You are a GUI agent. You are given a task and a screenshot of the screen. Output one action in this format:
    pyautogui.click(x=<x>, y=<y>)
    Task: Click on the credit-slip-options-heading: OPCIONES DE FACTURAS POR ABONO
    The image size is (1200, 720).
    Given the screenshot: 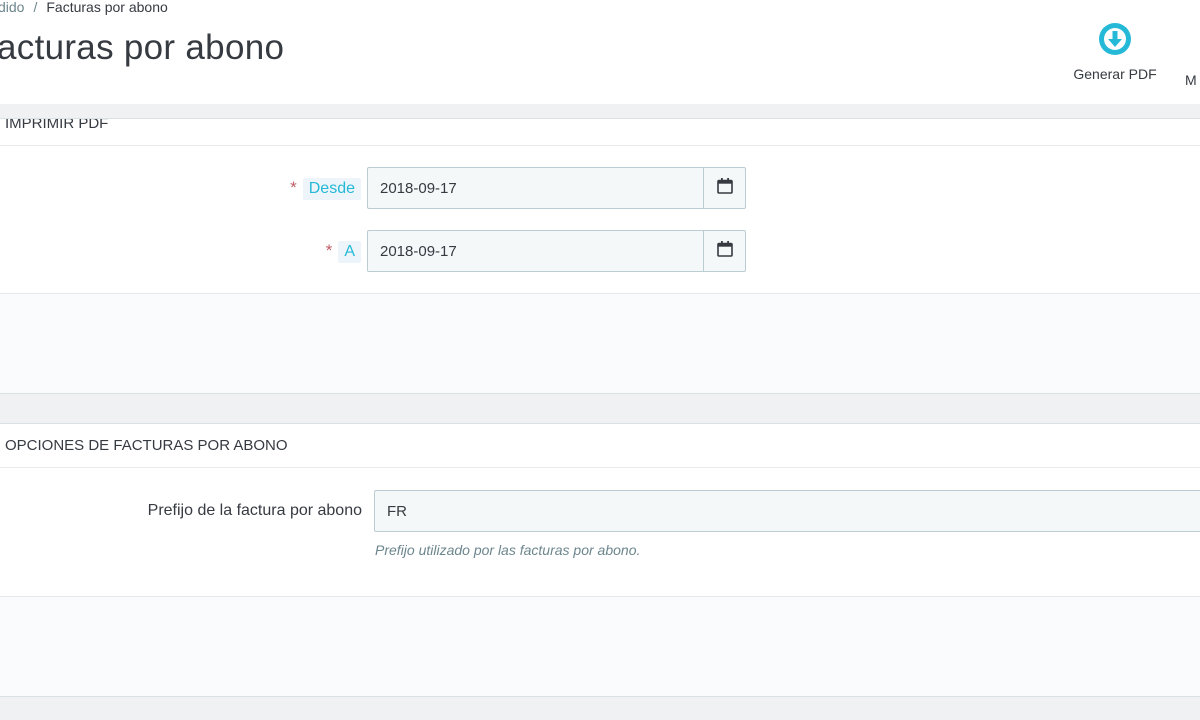 What is the action you would take?
    pyautogui.click(x=600, y=446)
    